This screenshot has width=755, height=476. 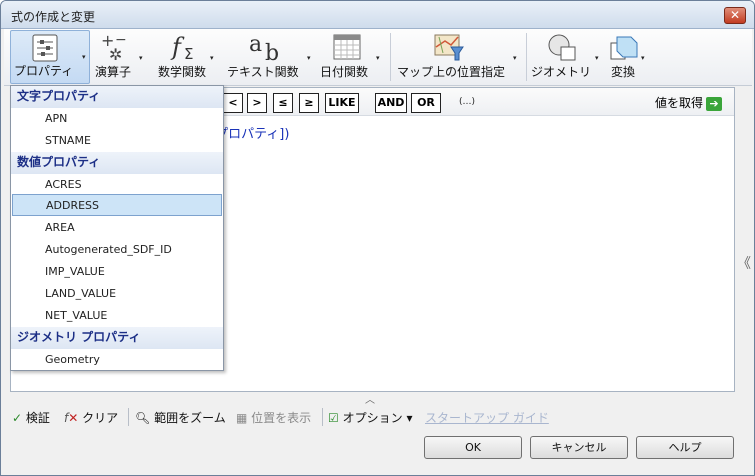 What do you see at coordinates (117, 205) in the screenshot?
I see `menu-item-selected: ADDRESS` at bounding box center [117, 205].